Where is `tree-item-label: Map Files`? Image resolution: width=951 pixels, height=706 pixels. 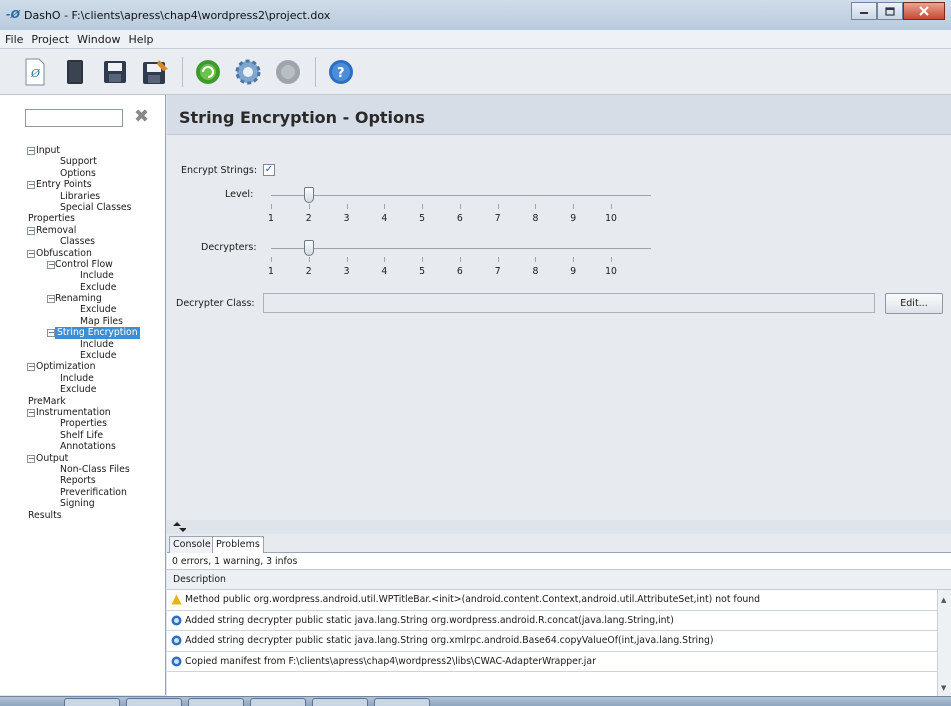 tree-item-label: Map Files is located at coordinates (101, 321).